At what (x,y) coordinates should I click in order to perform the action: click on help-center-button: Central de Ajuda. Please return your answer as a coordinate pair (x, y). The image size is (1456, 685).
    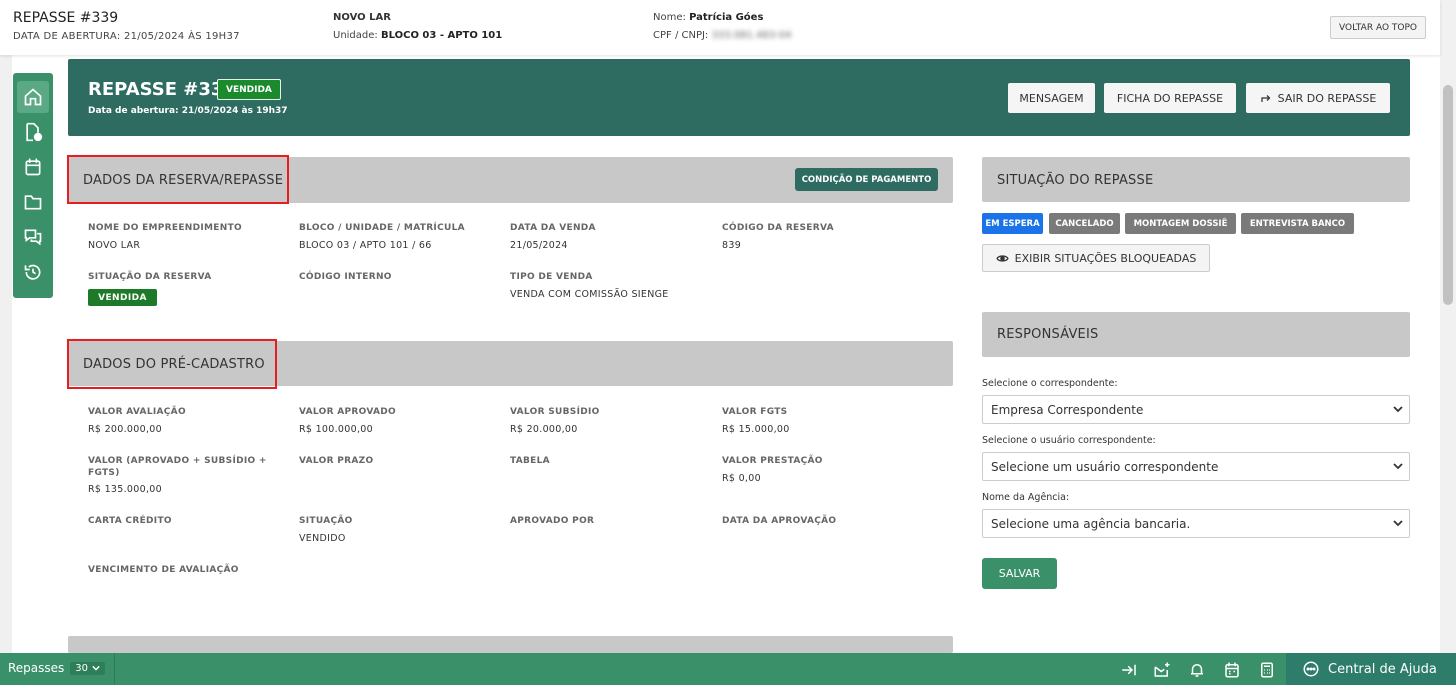
    Looking at the image, I should click on (1371, 669).